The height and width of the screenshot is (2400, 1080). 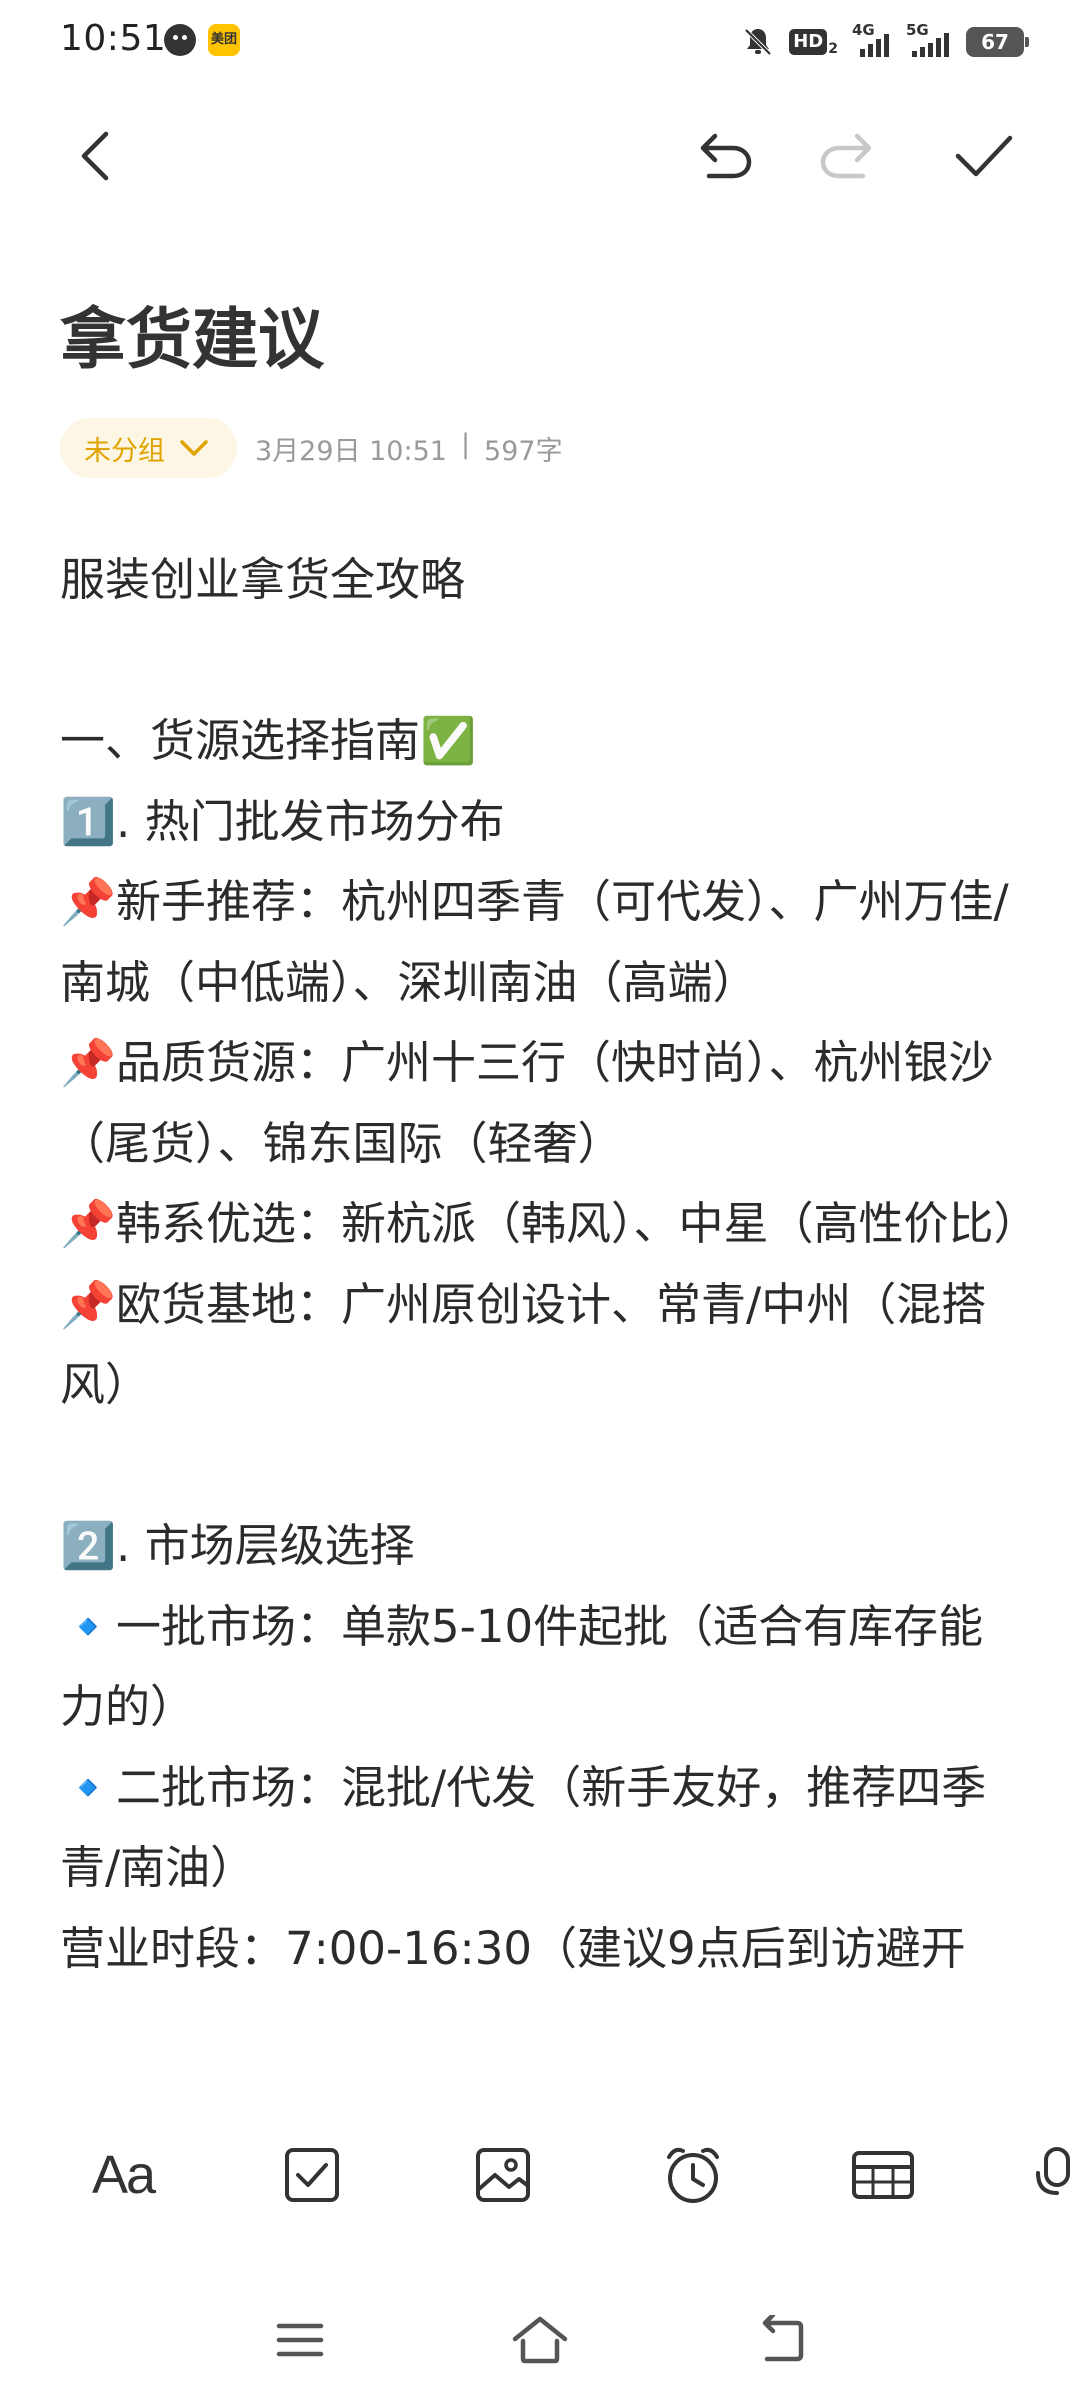 What do you see at coordinates (758, 42) in the screenshot?
I see `mute-bell-icon` at bounding box center [758, 42].